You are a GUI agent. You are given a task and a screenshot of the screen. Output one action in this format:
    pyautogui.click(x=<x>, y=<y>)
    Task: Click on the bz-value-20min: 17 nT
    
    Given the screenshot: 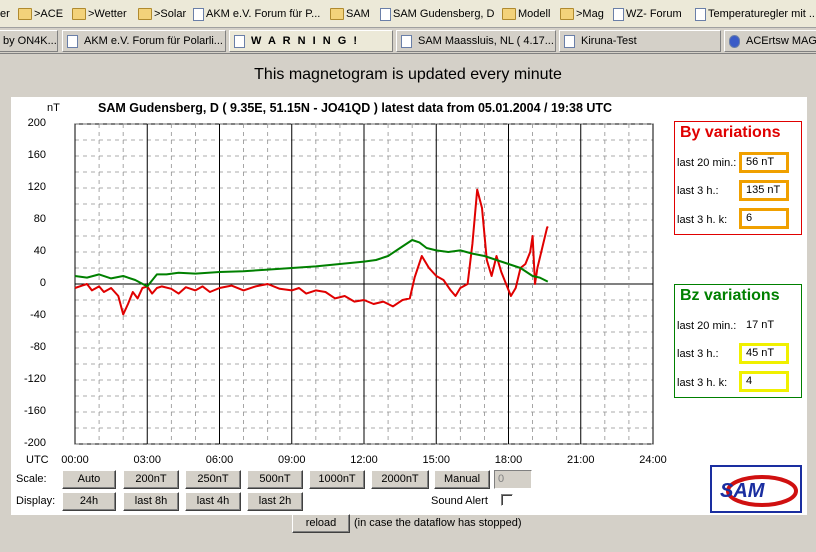 What is the action you would take?
    pyautogui.click(x=764, y=325)
    